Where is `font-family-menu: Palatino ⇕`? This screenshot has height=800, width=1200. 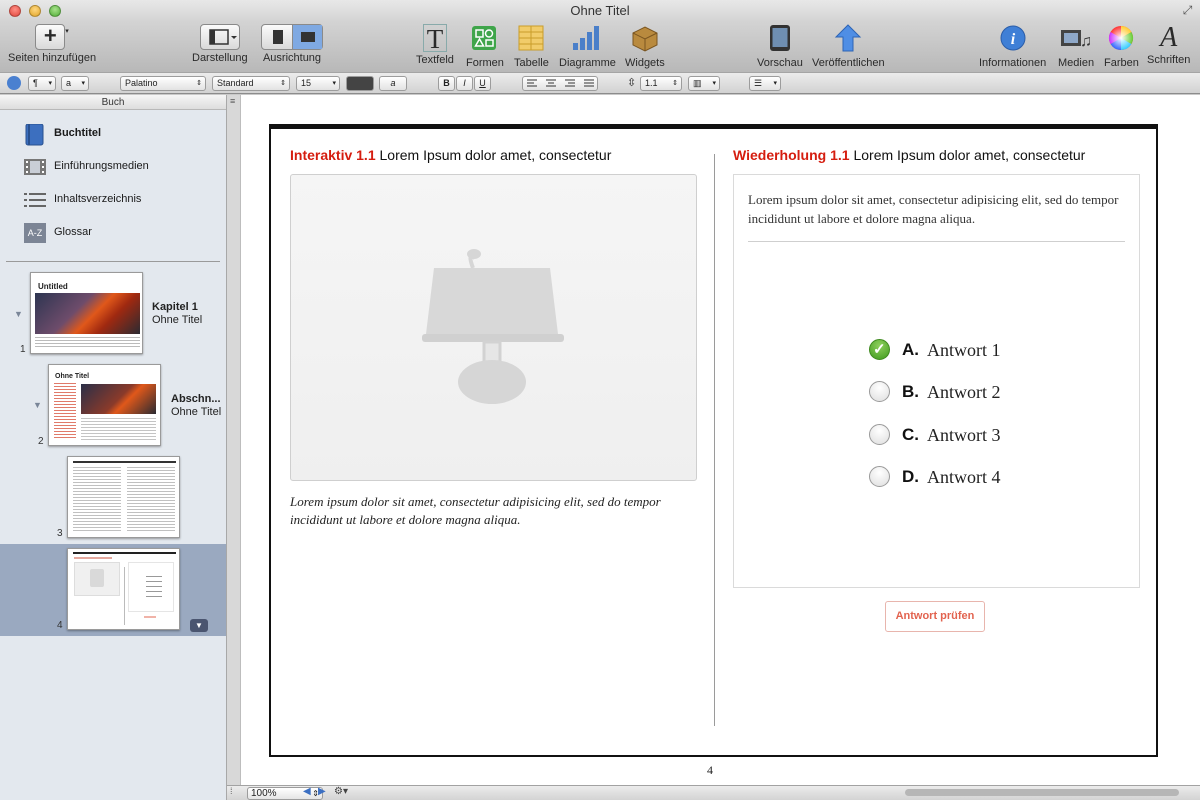 font-family-menu: Palatino ⇕ is located at coordinates (163, 83).